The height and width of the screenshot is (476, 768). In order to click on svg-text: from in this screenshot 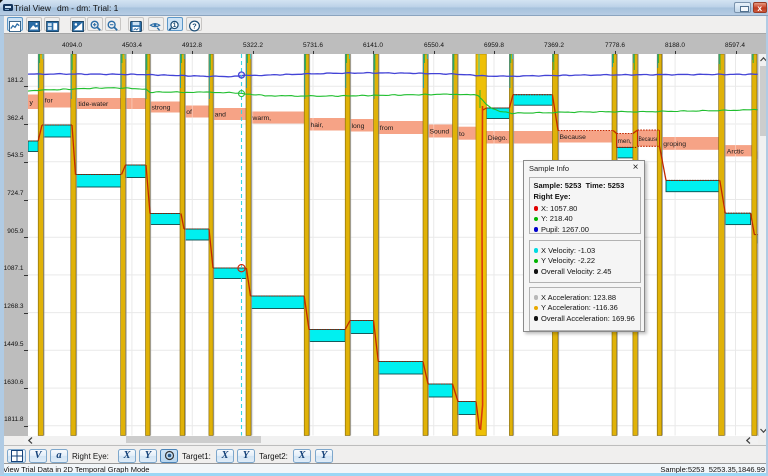, I will do `click(387, 128)`.